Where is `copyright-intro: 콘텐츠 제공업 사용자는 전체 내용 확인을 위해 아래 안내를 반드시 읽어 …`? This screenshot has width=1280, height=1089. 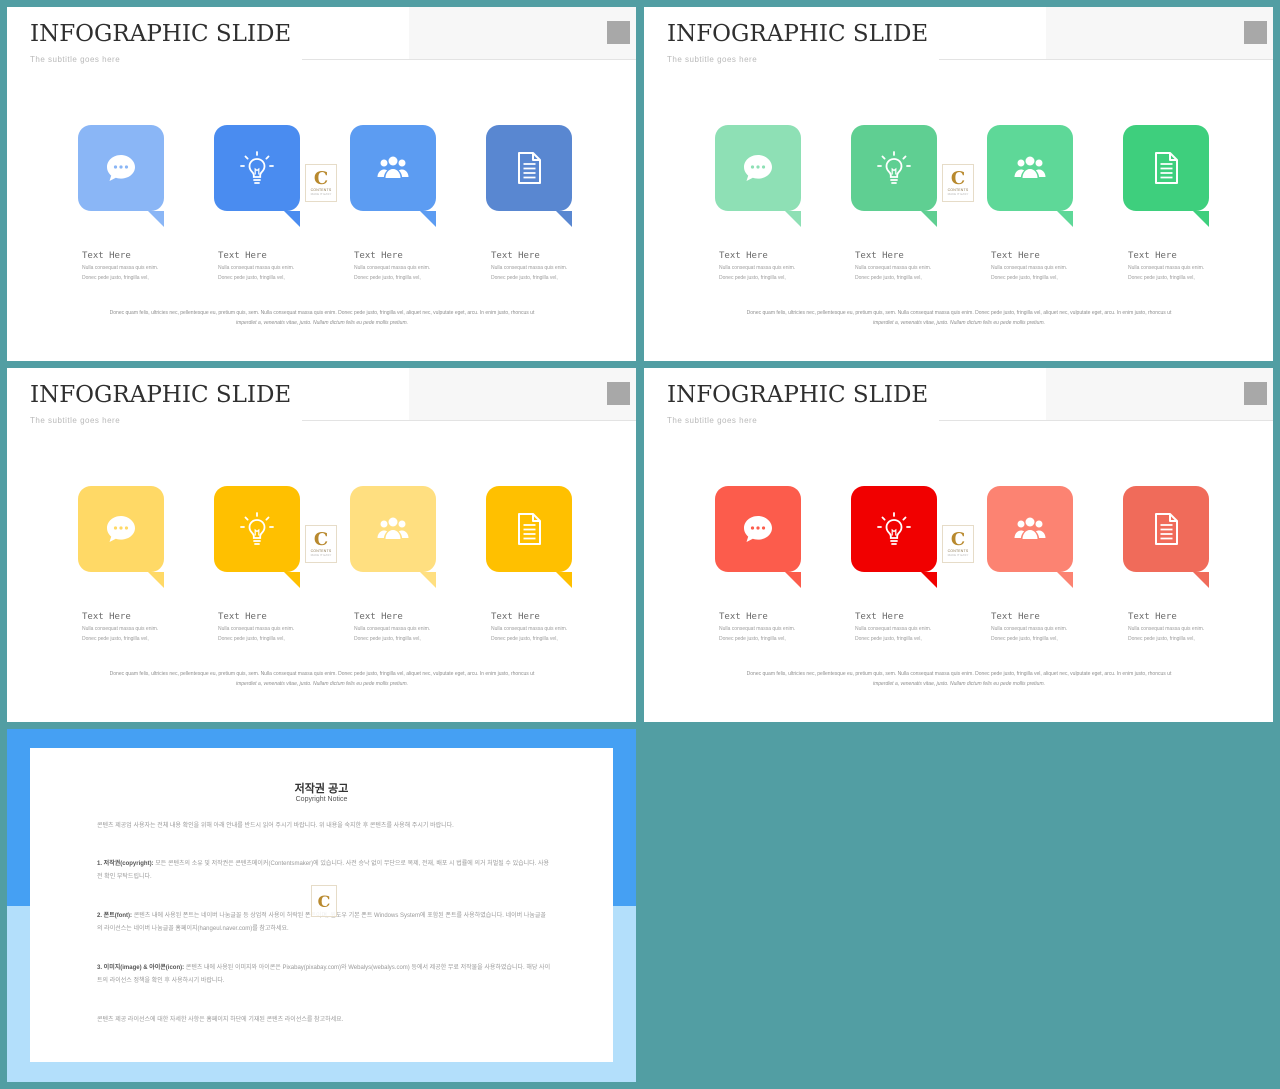 copyright-intro: 콘텐츠 제공업 사용자는 전체 내용 확인을 위해 아래 안내를 반드시 읽어 … is located at coordinates (275, 826).